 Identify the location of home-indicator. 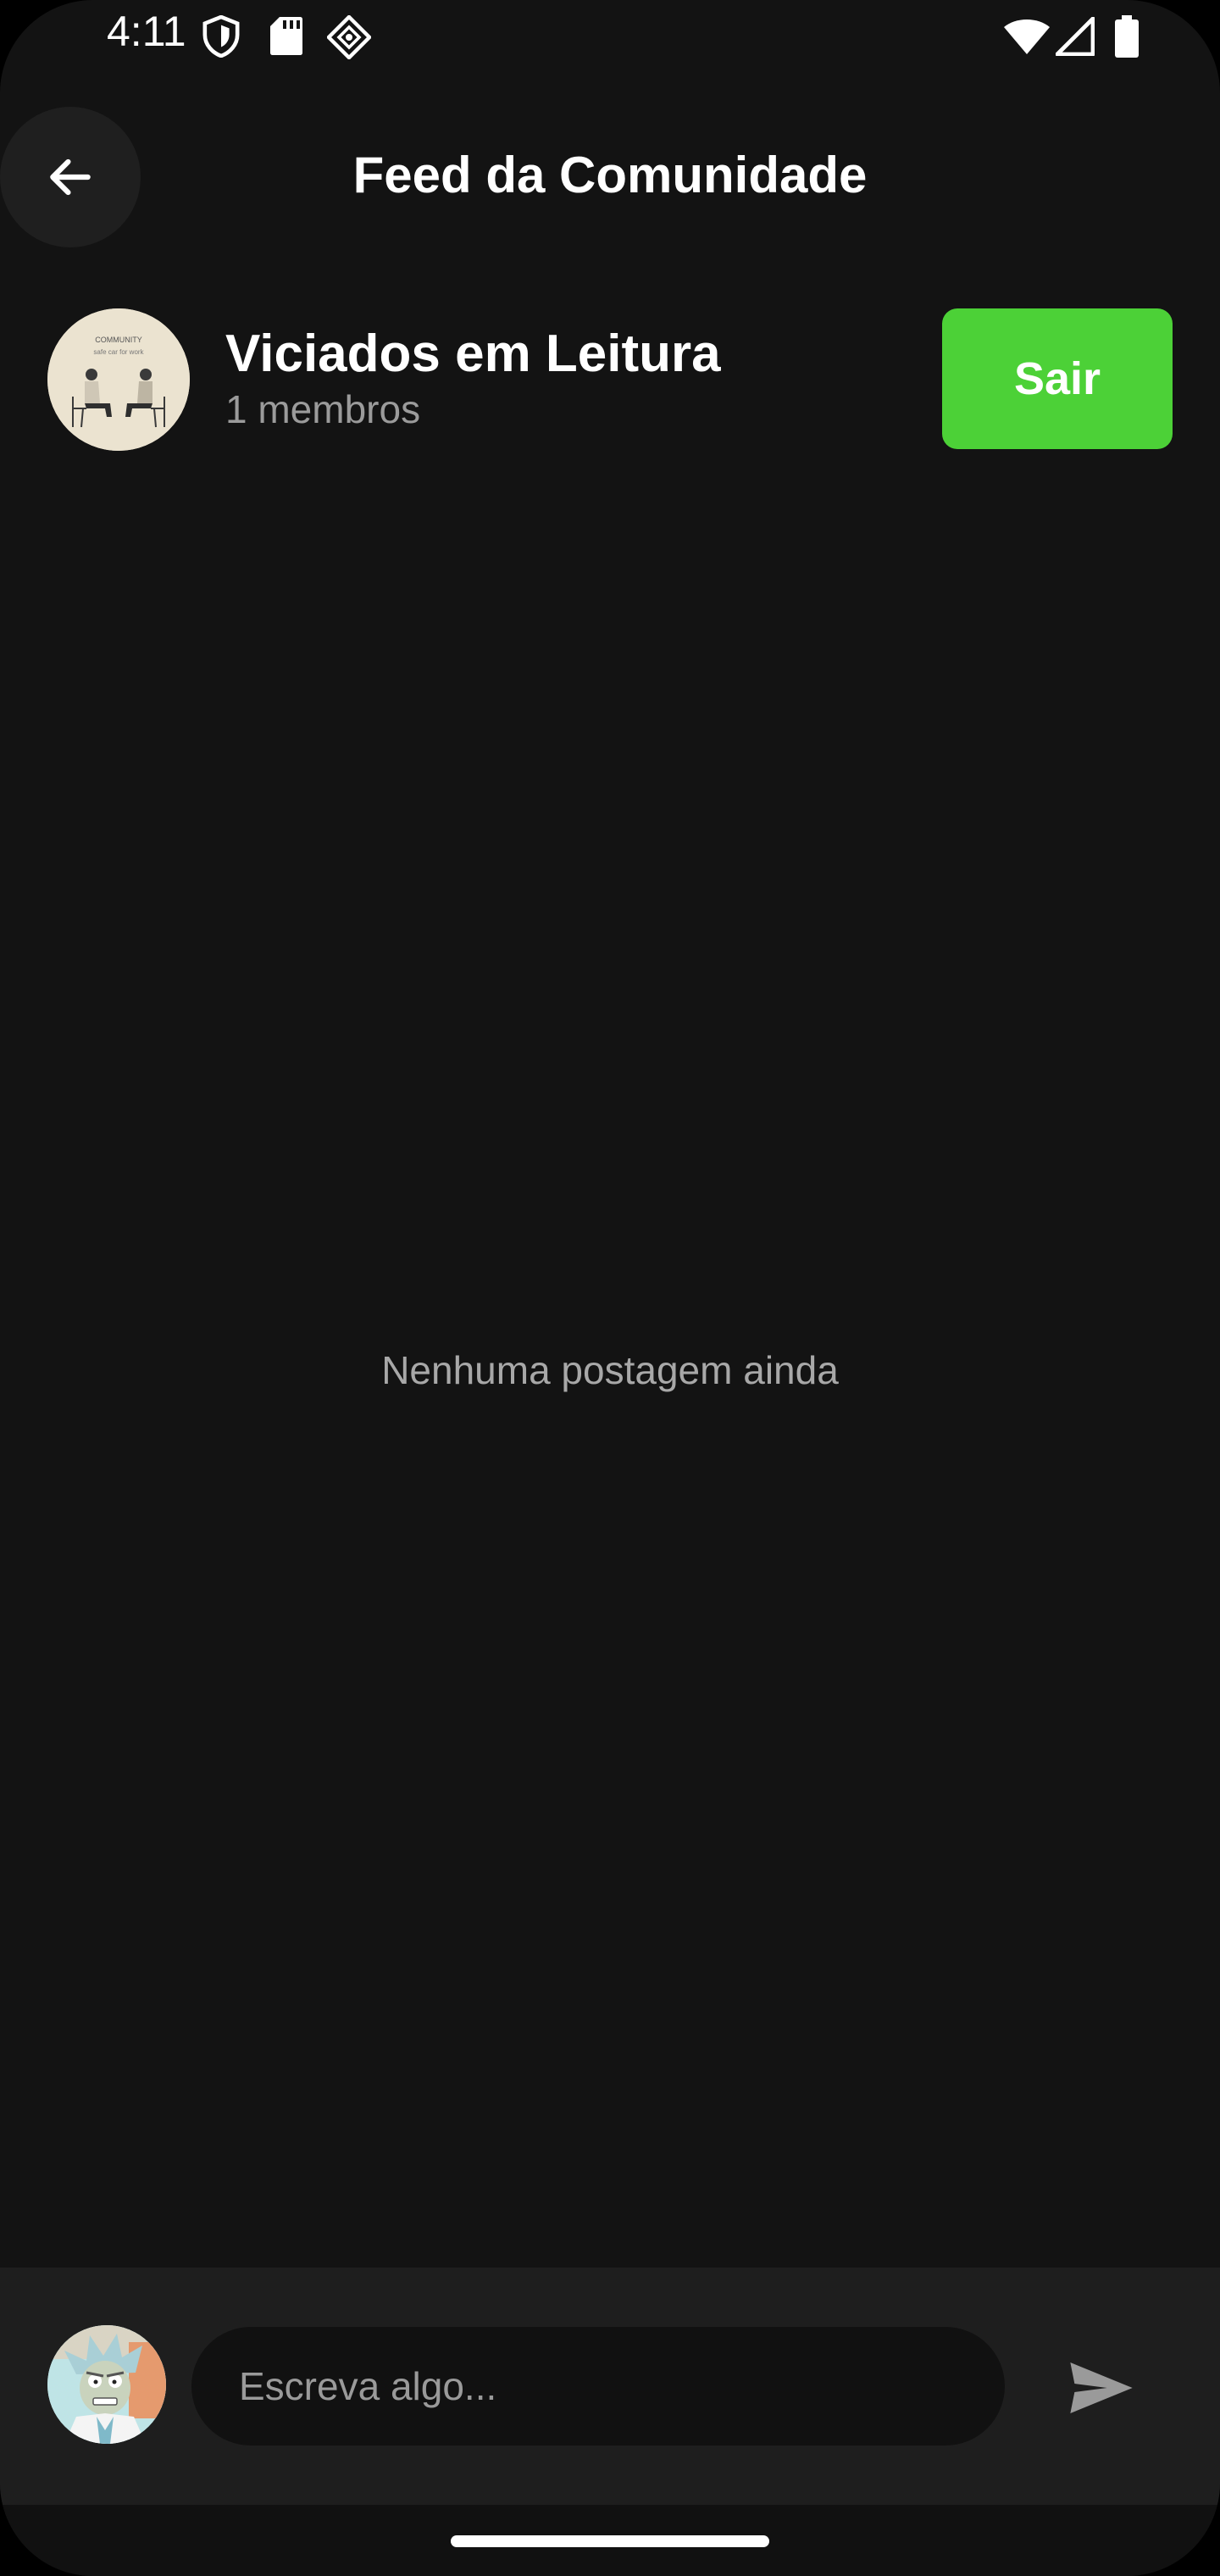
(610, 2541).